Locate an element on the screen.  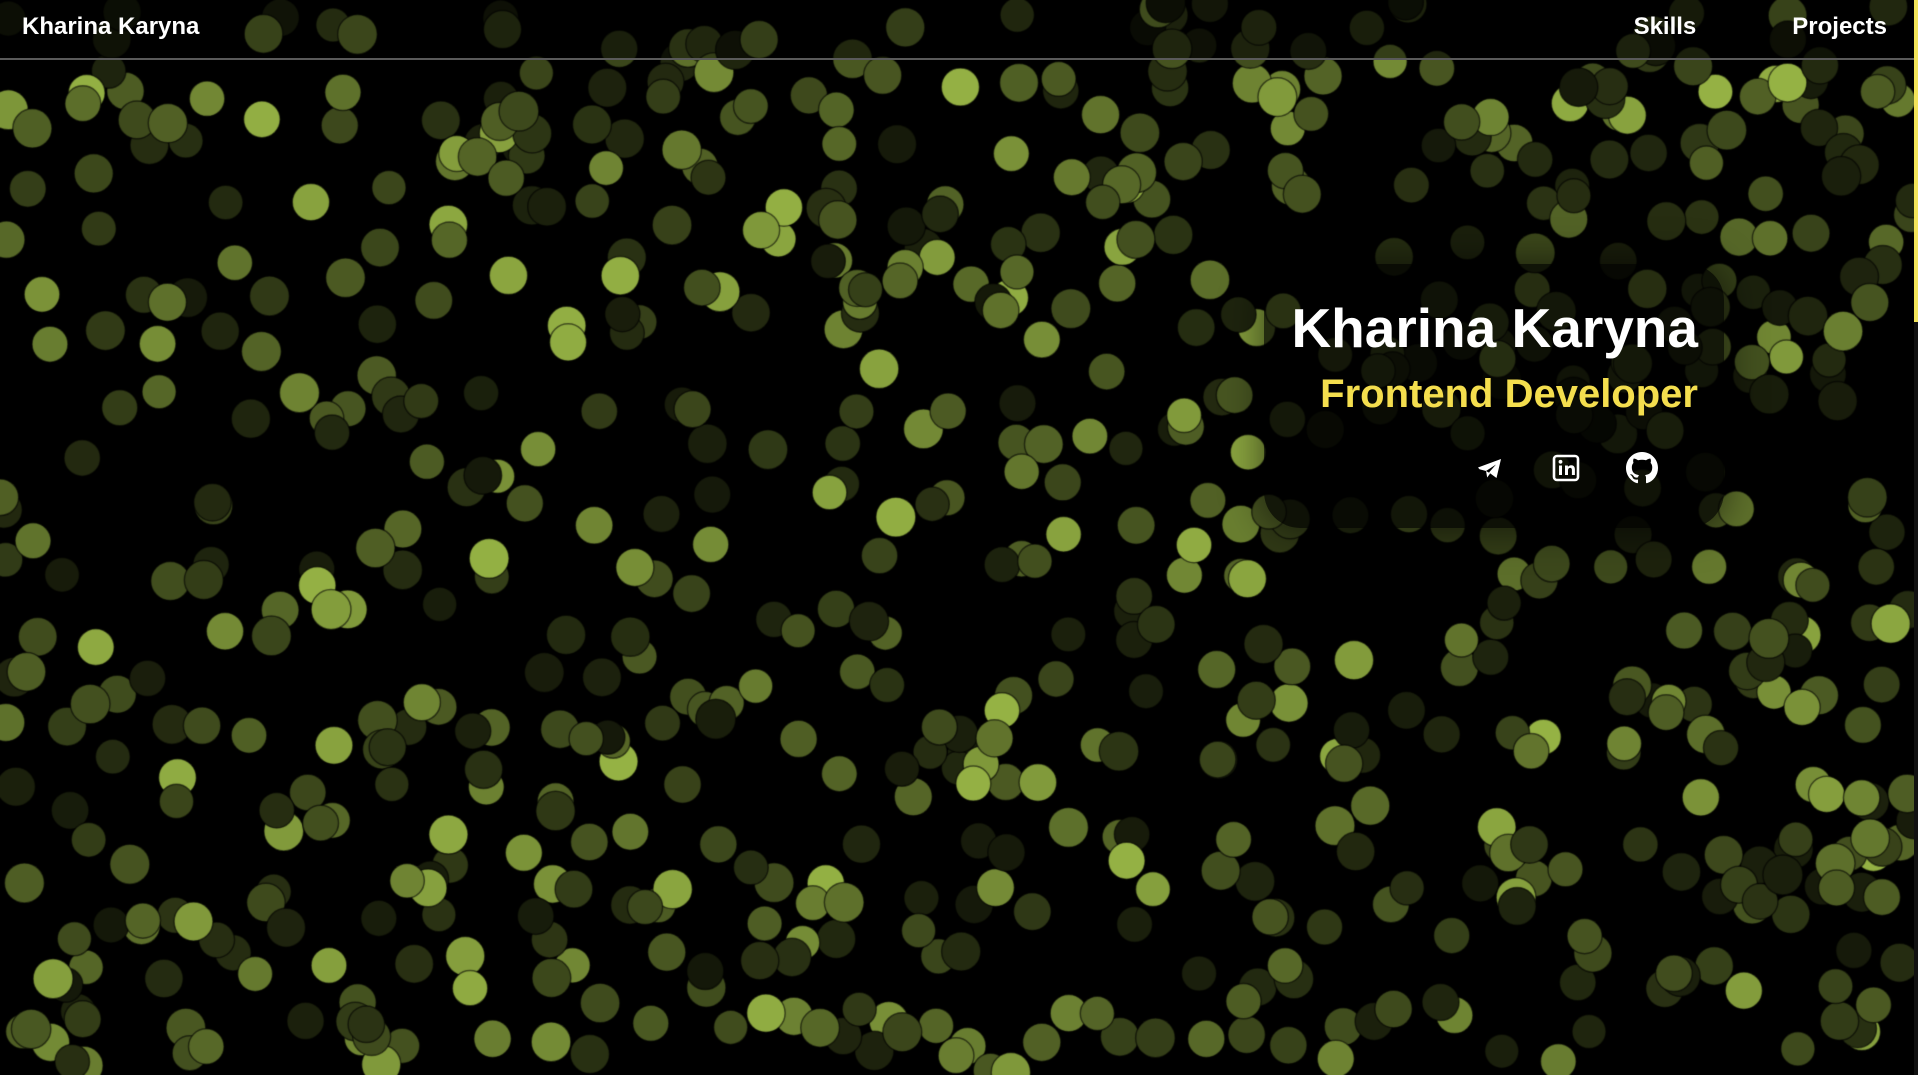
nav-links: Skills Projects is located at coordinates (1760, 27).